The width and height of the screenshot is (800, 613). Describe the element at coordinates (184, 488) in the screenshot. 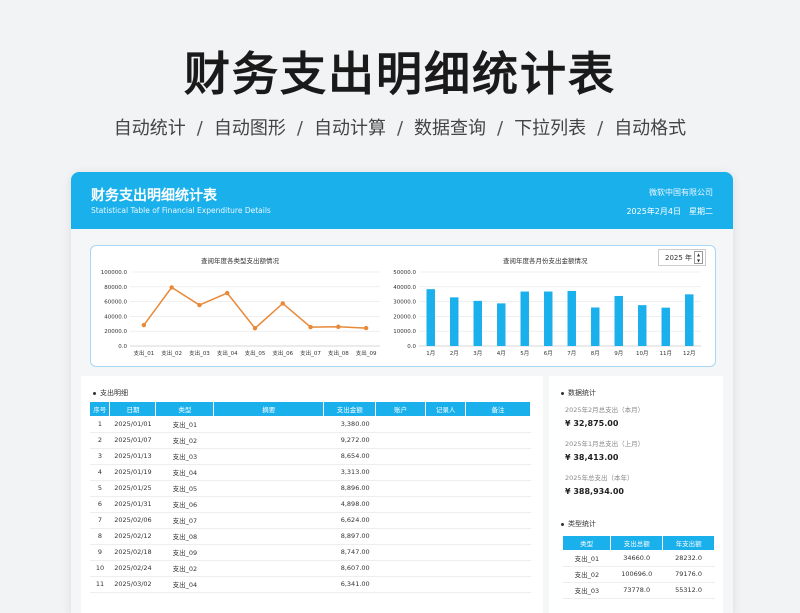

I see `detail-cell: 支出_05` at that location.